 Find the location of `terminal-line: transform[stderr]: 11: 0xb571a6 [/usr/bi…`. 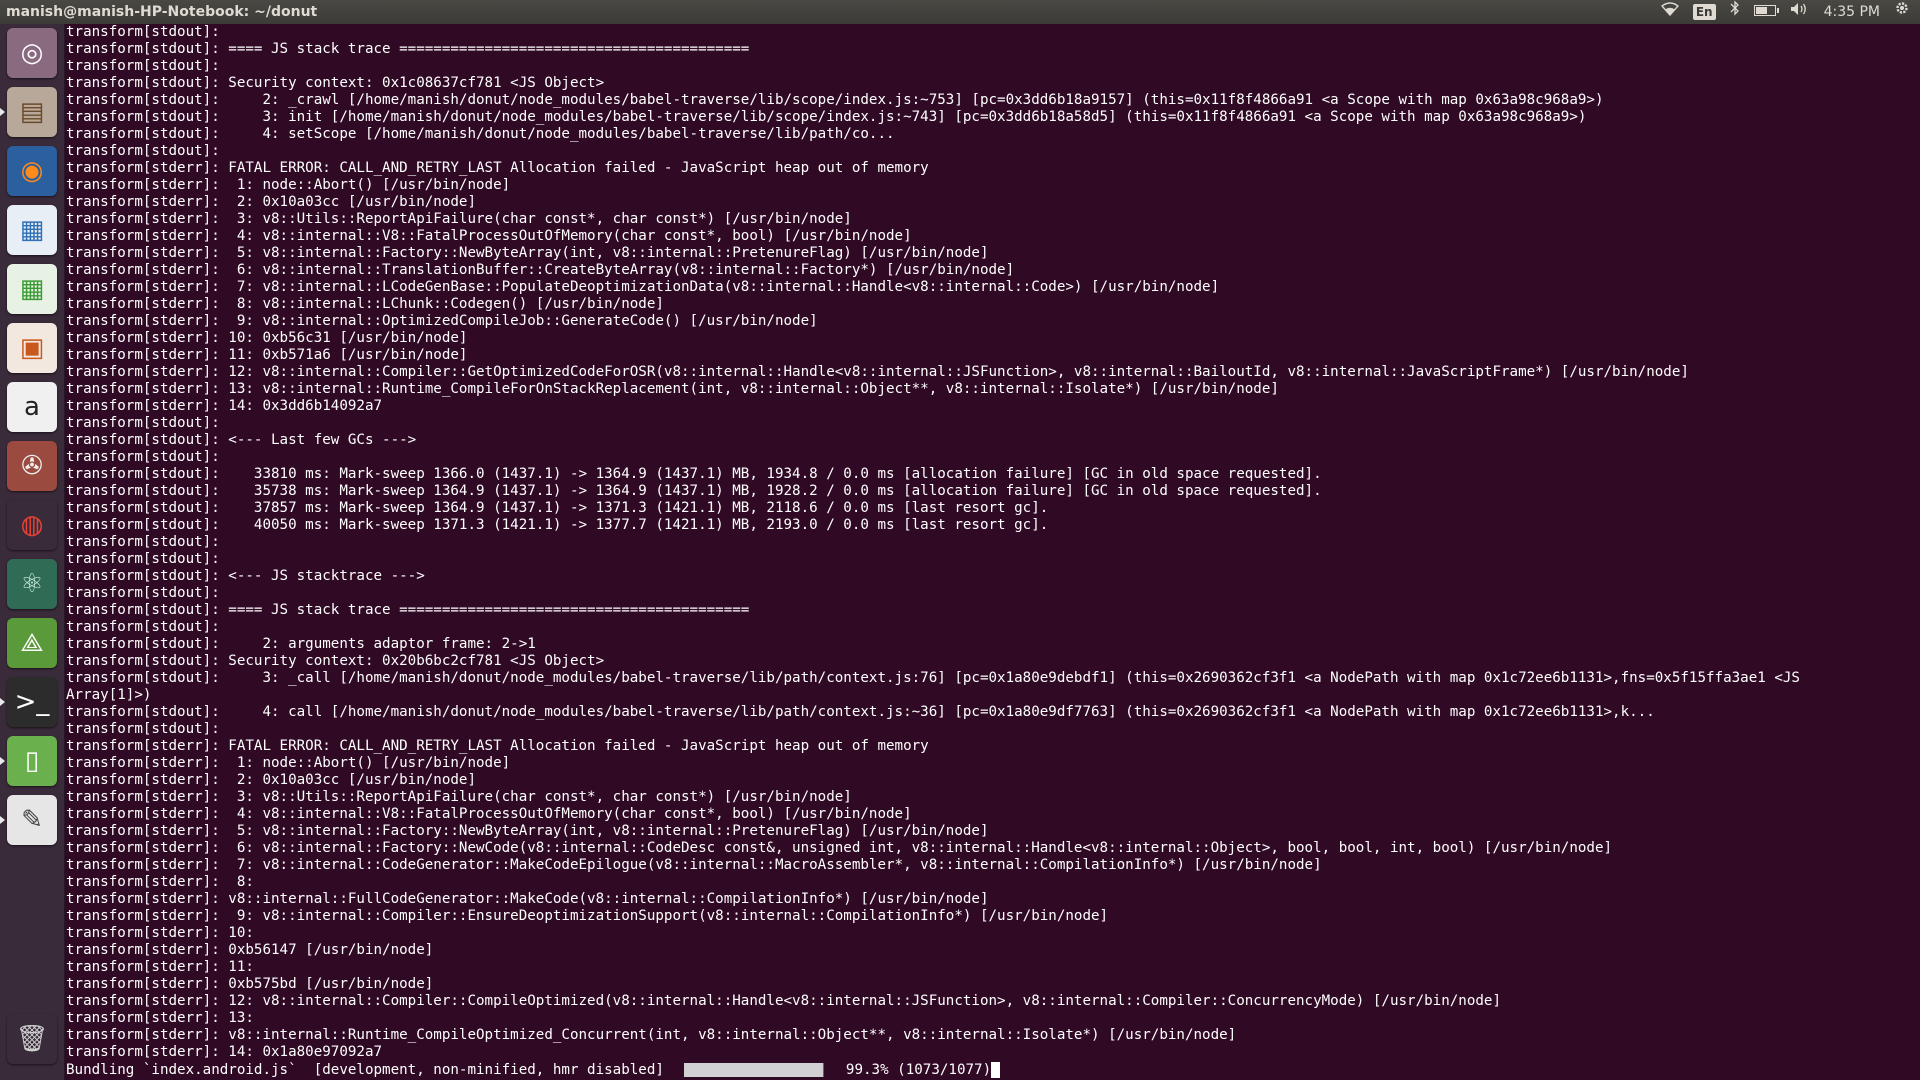

terminal-line: transform[stderr]: 11: 0xb571a6 [/usr/bi… is located at coordinates (267, 355).